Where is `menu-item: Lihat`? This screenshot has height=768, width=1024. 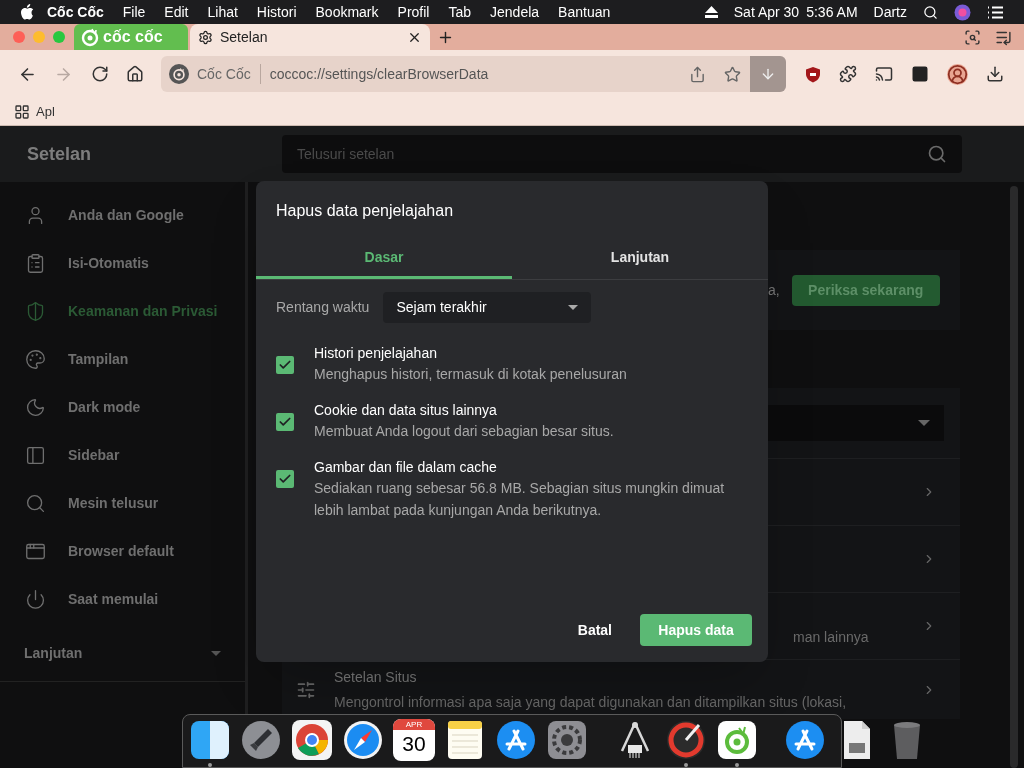
menu-item: Lihat is located at coordinates (222, 12).